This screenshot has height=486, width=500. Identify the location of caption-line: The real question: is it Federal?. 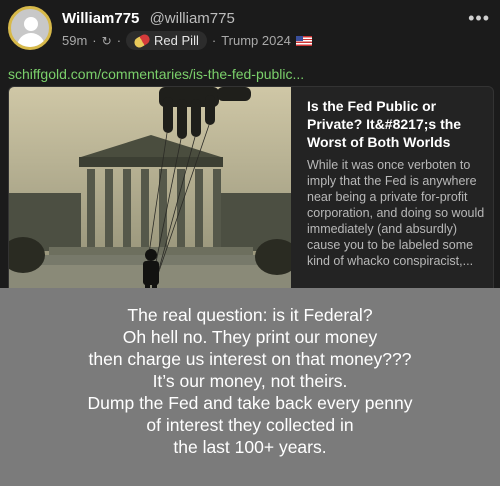
(250, 315).